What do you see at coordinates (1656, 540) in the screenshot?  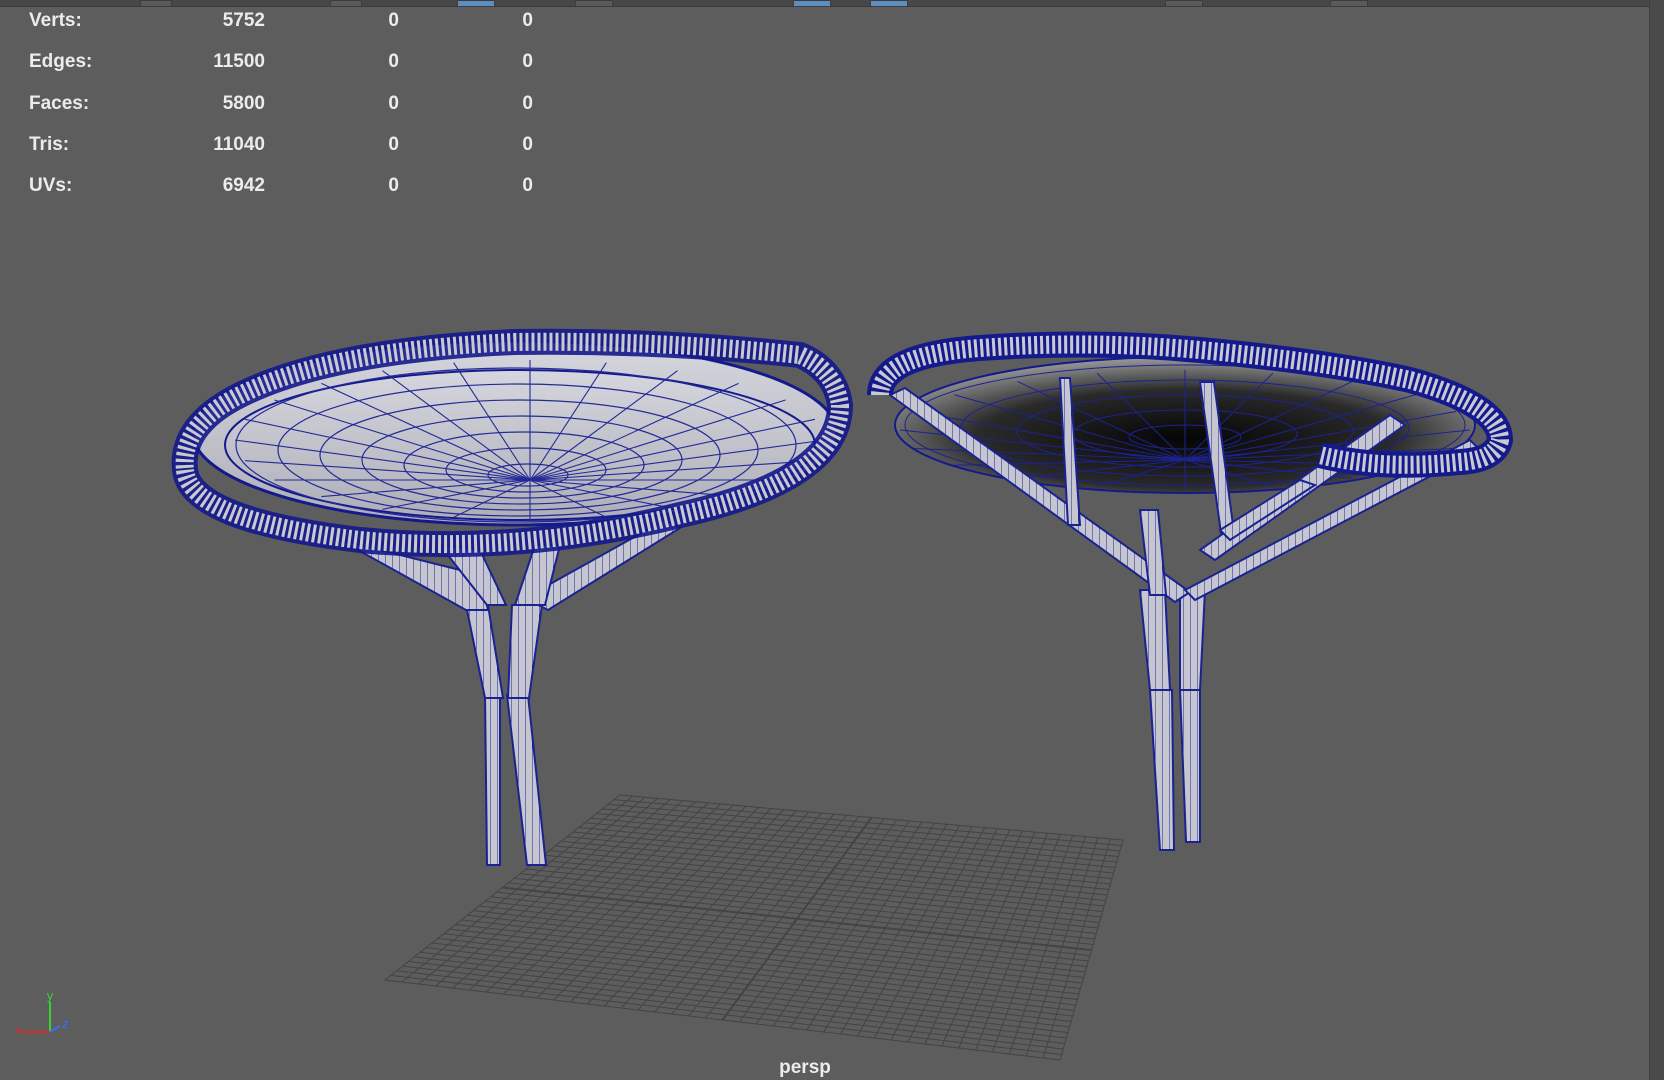 I see `viewport-side-scrollbar` at bounding box center [1656, 540].